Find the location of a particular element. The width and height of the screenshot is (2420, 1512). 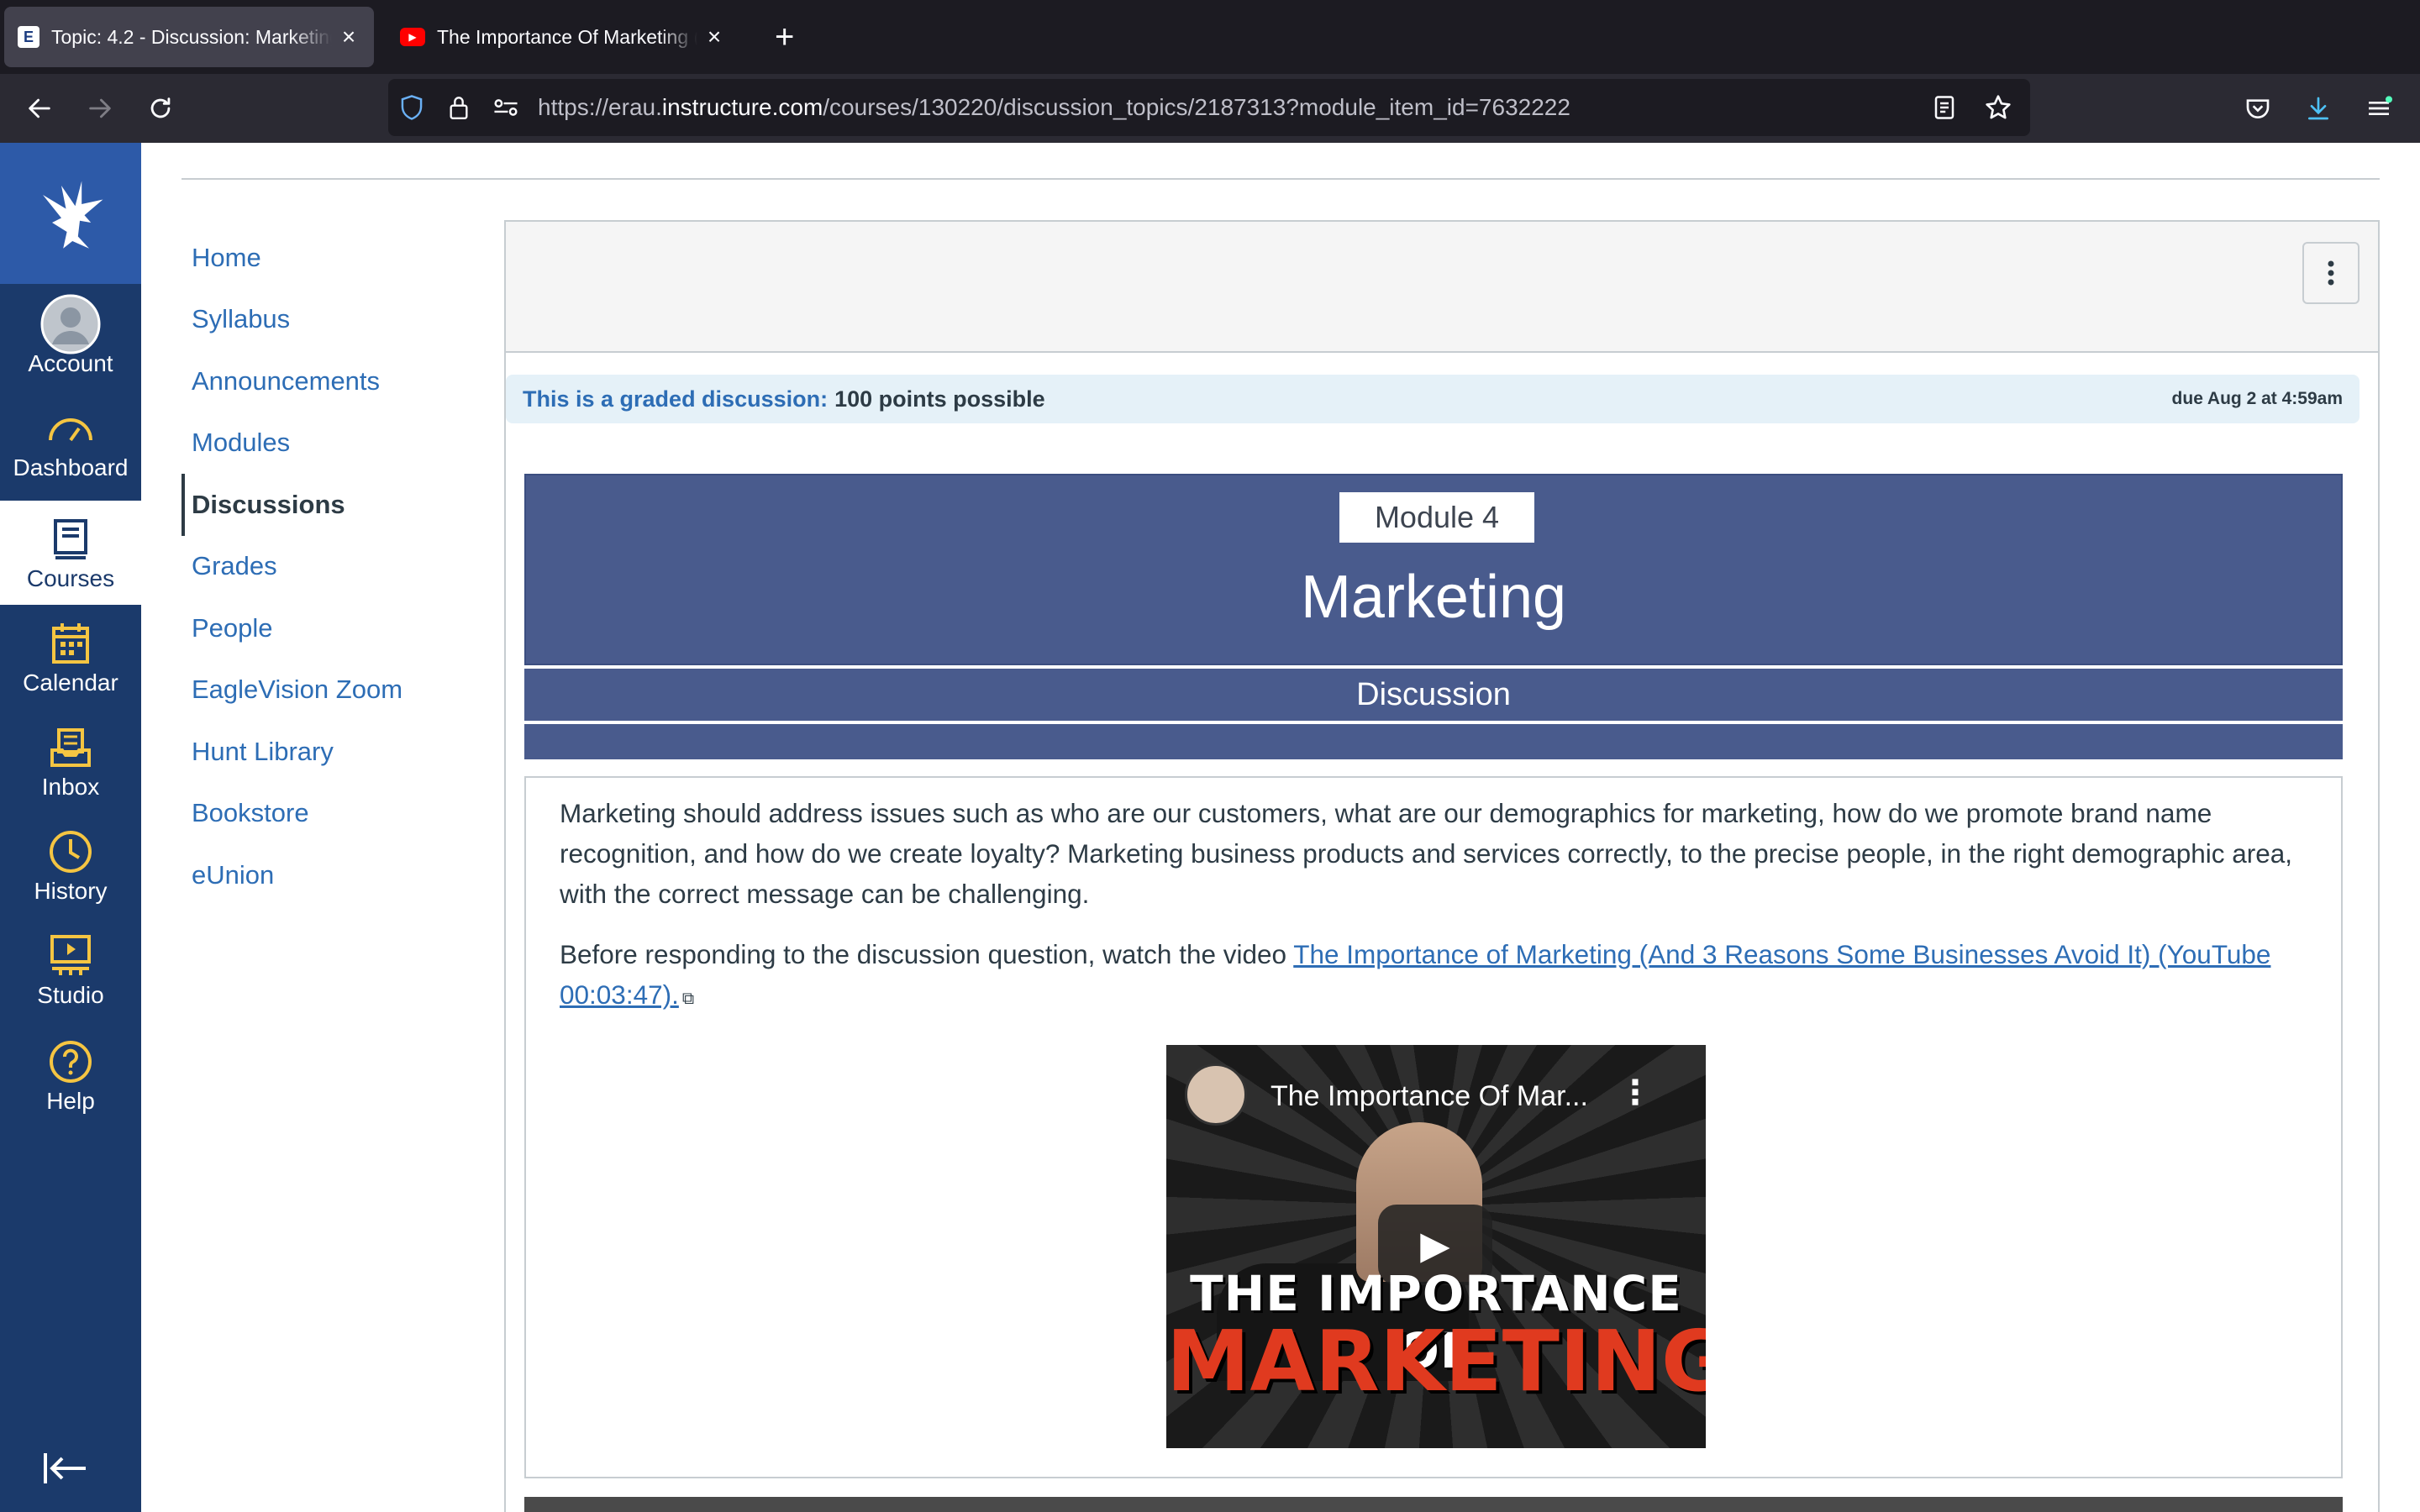

reload-button is located at coordinates (161, 108).